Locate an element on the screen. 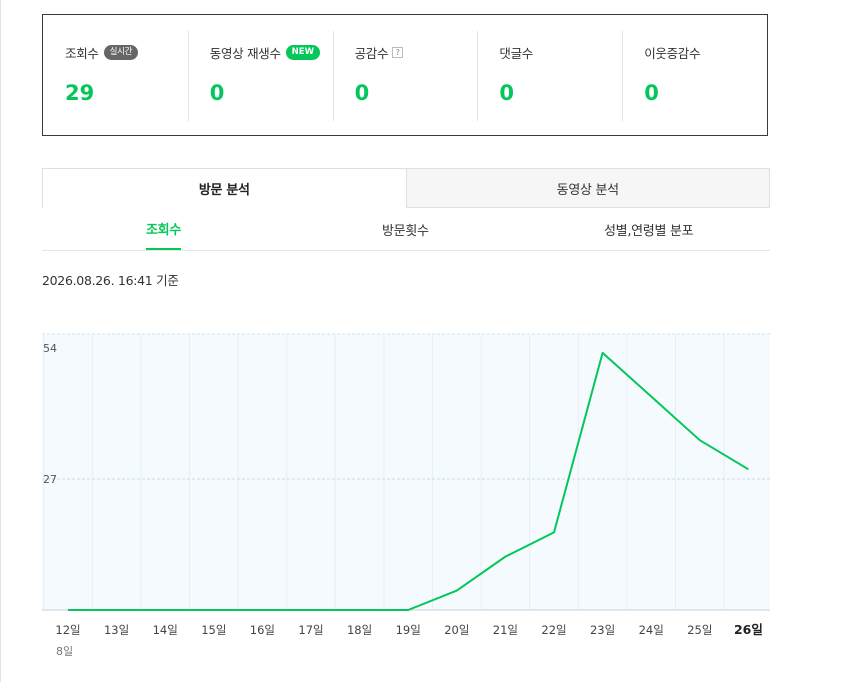  stat-label: 동영상 재생수 is located at coordinates (245, 53).